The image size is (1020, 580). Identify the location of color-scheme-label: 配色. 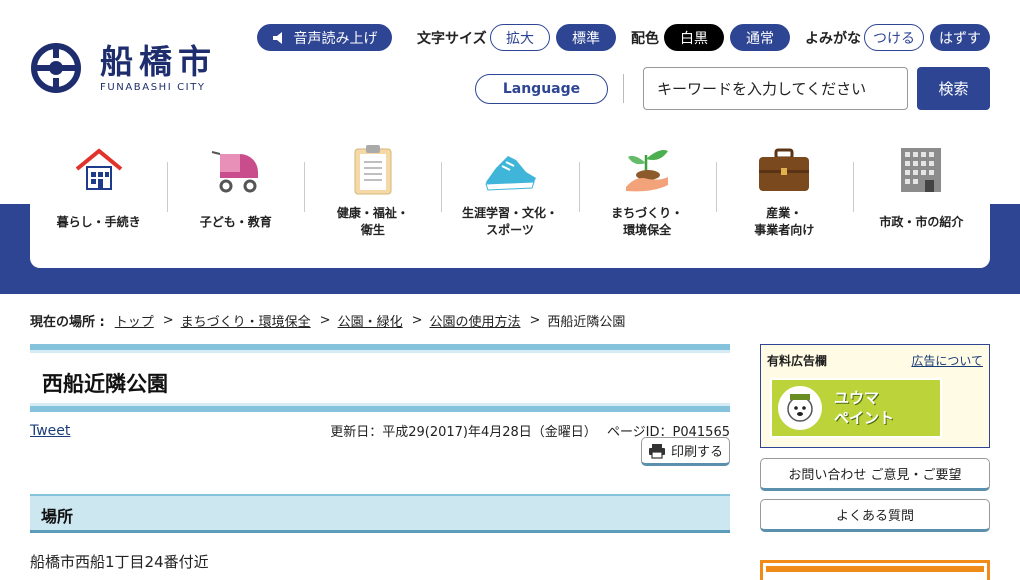
(645, 39).